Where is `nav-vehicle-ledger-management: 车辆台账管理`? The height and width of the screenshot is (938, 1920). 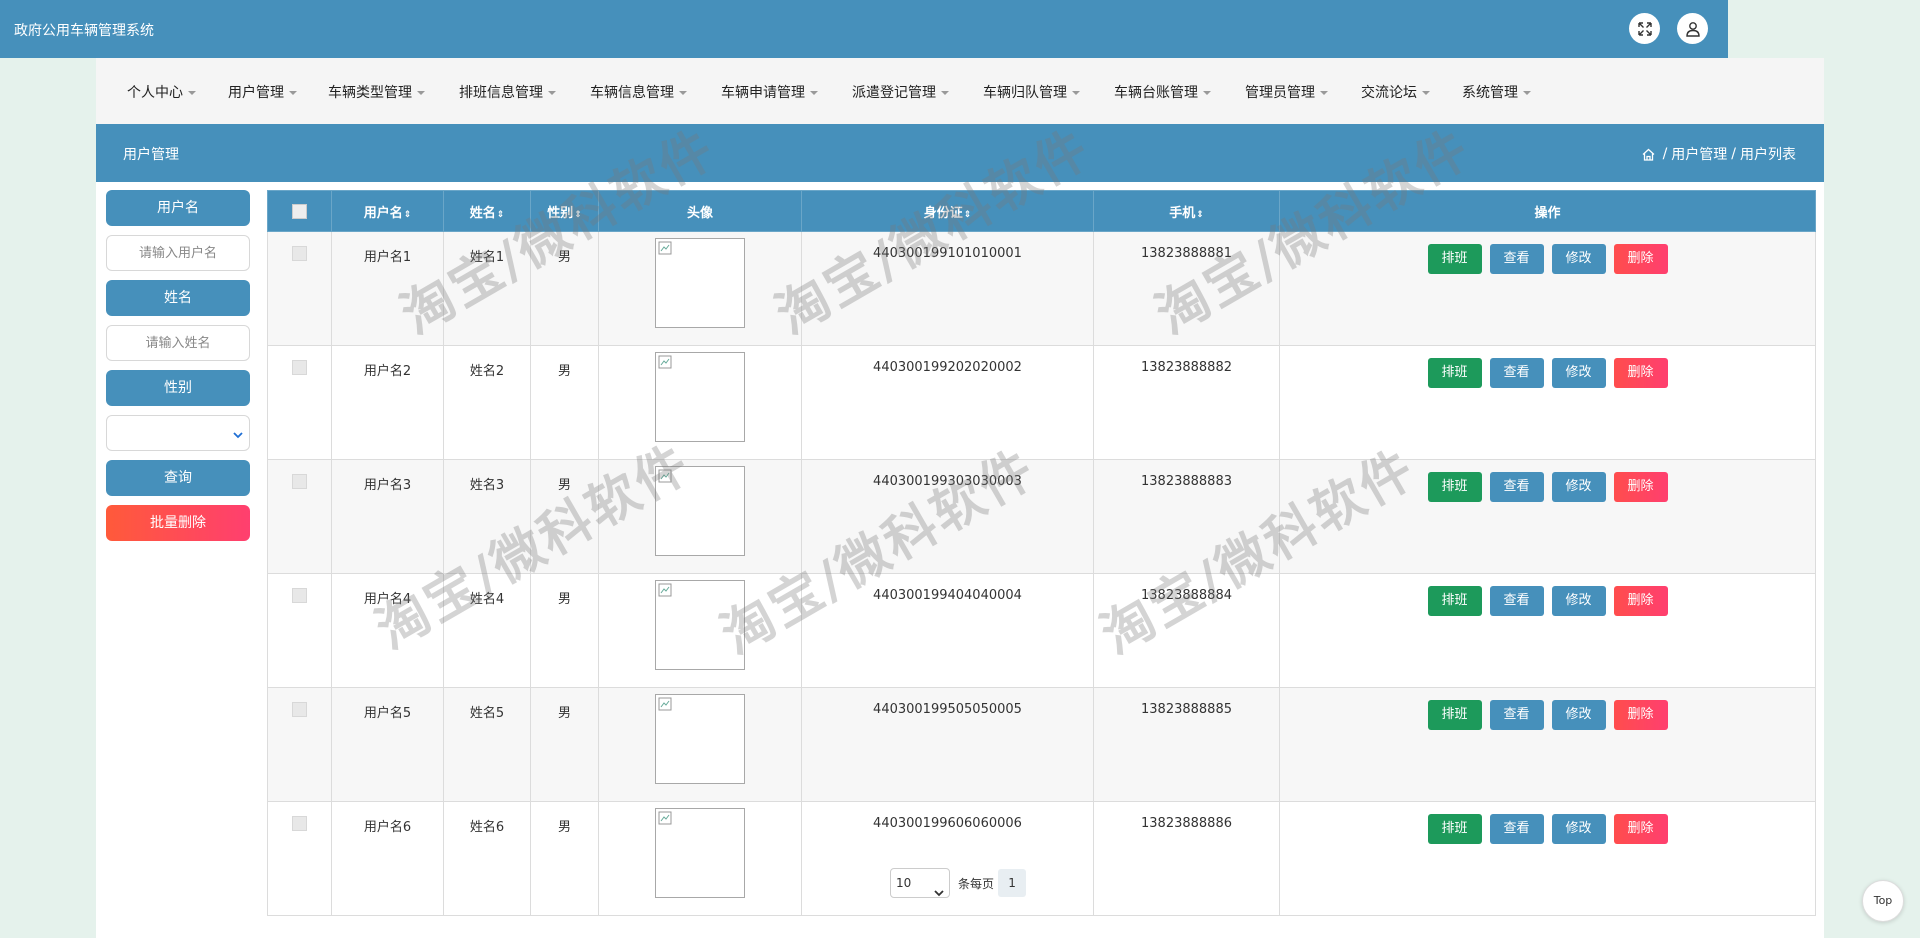
nav-vehicle-ledger-management: 车辆台账管理 is located at coordinates (1162, 92).